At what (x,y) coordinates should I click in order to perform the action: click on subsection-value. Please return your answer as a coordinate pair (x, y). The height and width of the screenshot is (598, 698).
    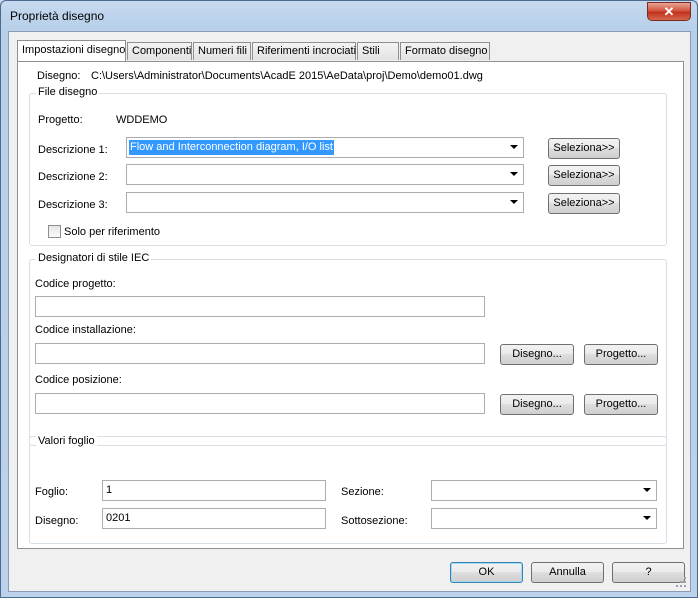
    Looking at the image, I should click on (435, 518).